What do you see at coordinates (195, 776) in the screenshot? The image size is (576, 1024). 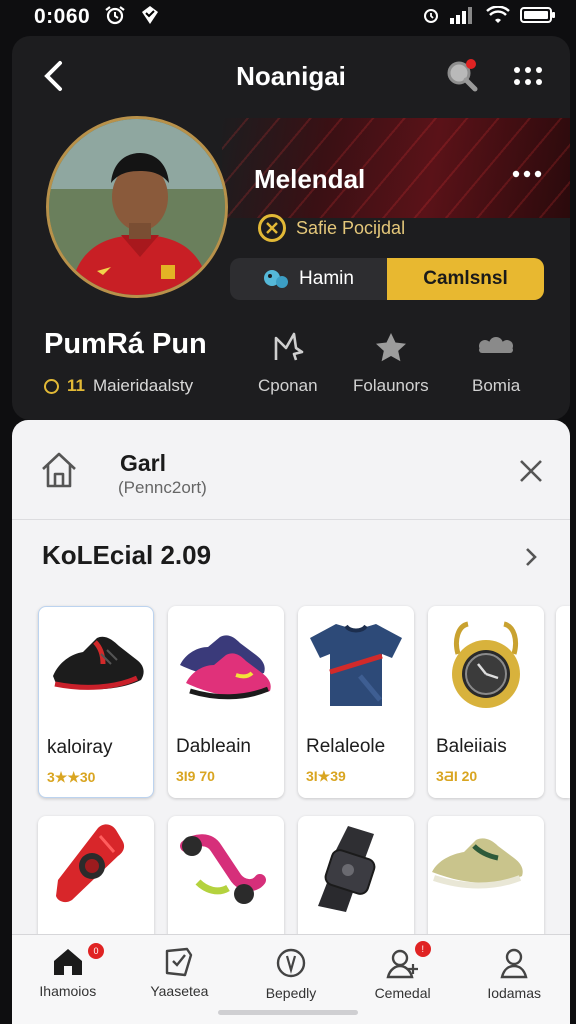 I see `product-price: 3I9 70` at bounding box center [195, 776].